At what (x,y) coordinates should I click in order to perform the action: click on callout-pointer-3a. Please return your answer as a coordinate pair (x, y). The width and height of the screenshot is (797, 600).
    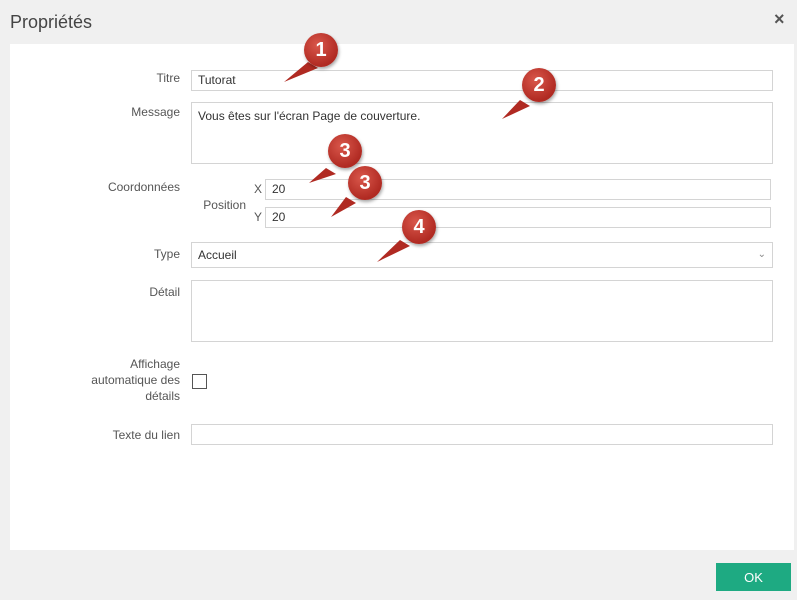
    Looking at the image, I should click on (322, 175).